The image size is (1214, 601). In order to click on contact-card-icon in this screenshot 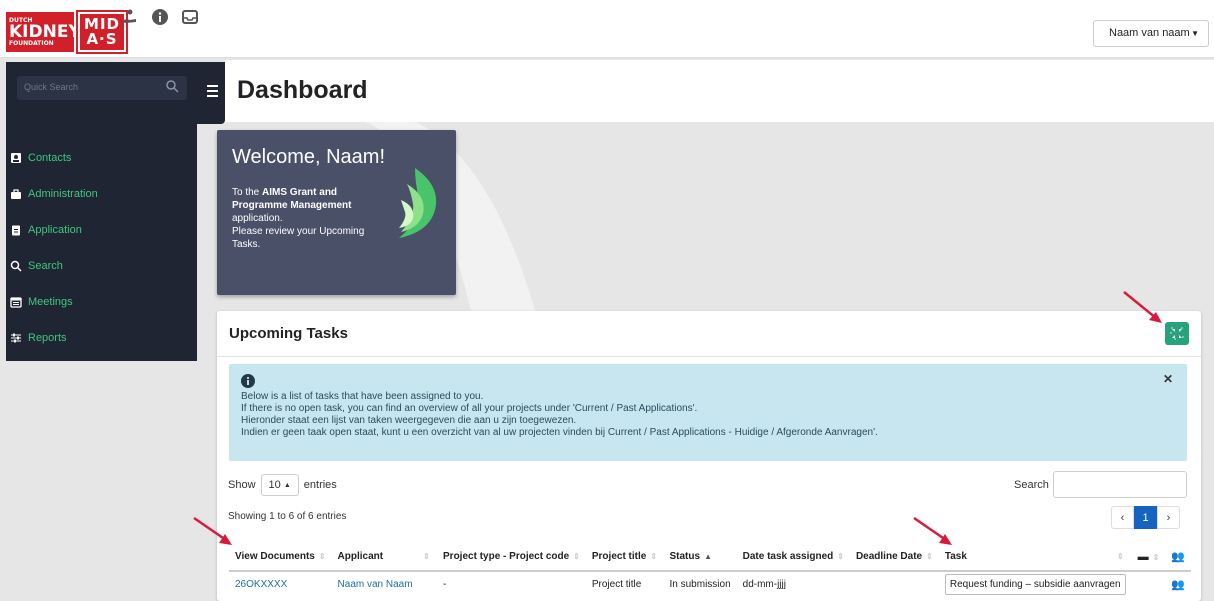, I will do `click(16, 158)`.